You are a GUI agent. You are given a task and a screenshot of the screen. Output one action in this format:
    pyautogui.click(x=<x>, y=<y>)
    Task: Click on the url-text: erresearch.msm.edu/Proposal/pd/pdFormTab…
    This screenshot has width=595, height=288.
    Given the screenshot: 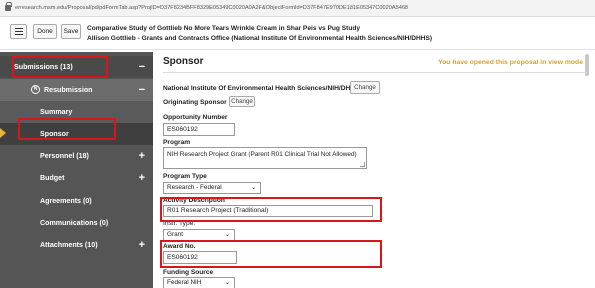 What is the action you would take?
    pyautogui.click(x=211, y=8)
    